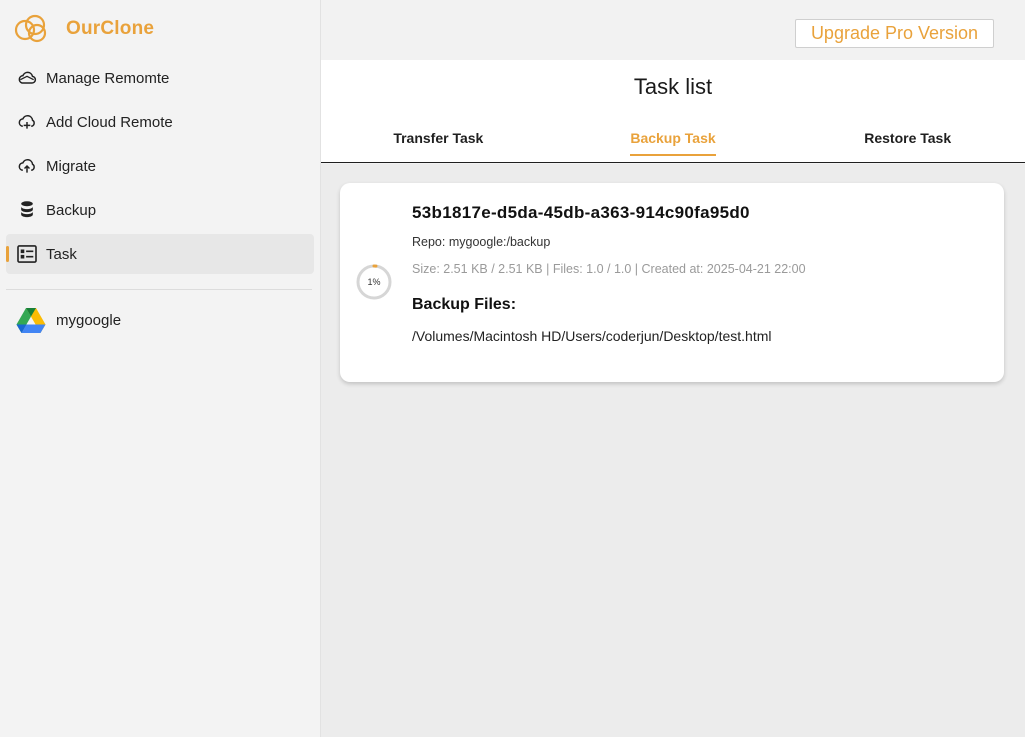 The height and width of the screenshot is (737, 1025). Describe the element at coordinates (673, 86) in the screenshot. I see `page-title: Task list` at that location.